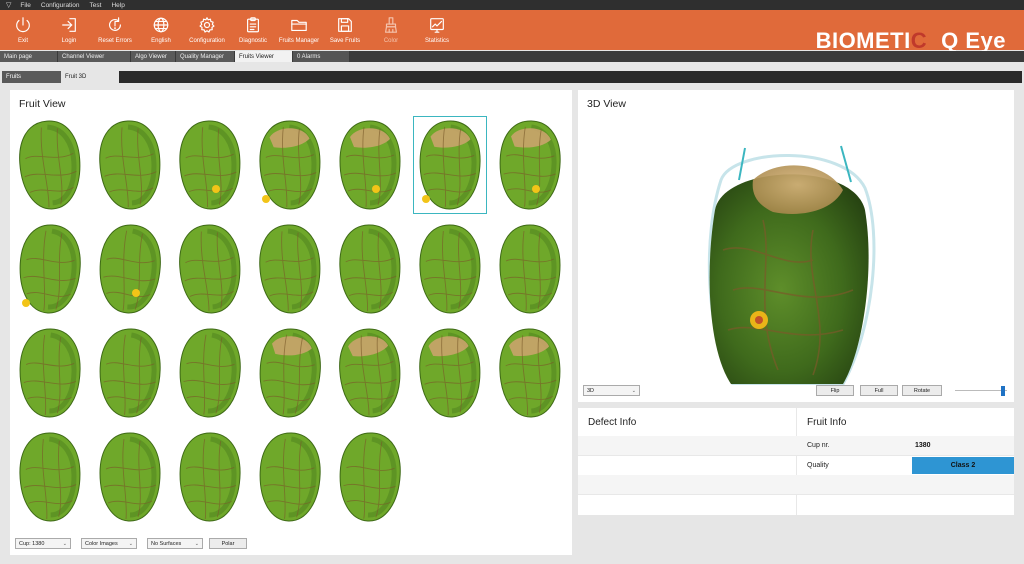 This screenshot has height=564, width=1024. I want to click on info-row-line, so click(796, 455).